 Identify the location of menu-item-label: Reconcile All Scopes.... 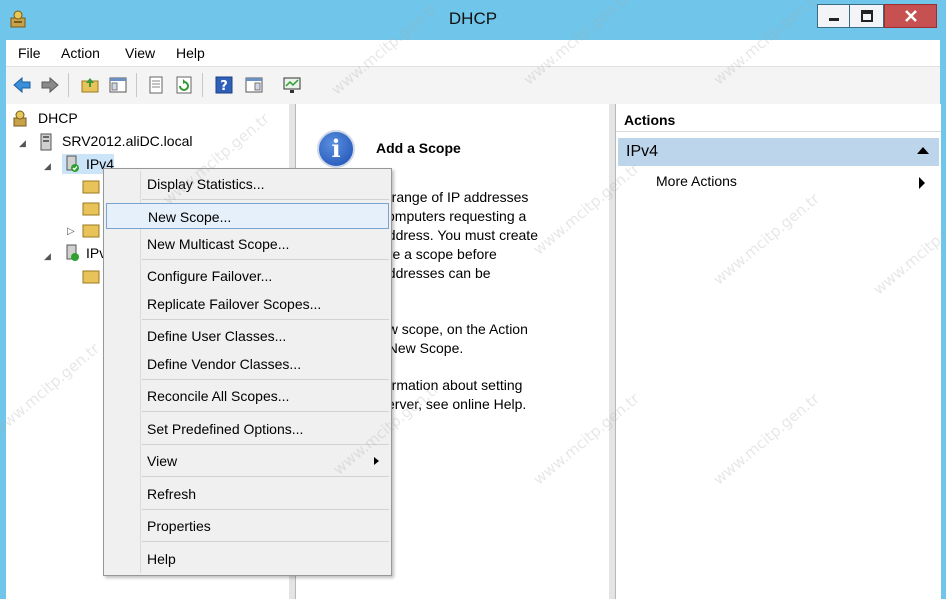
(218, 396).